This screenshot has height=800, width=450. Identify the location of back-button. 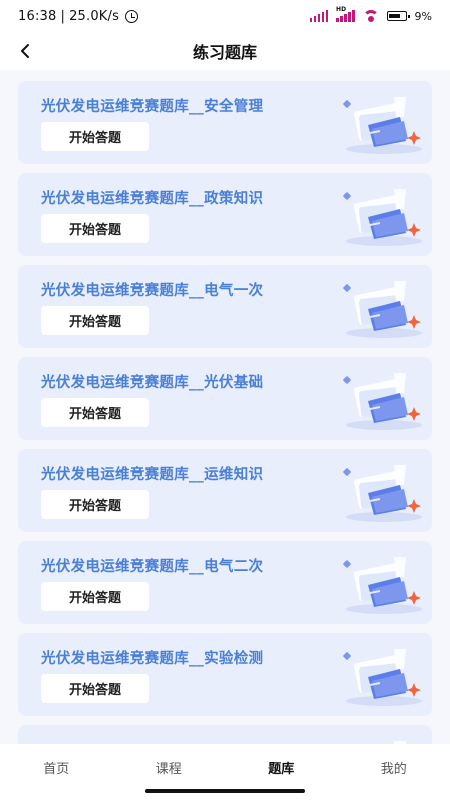
(25, 51).